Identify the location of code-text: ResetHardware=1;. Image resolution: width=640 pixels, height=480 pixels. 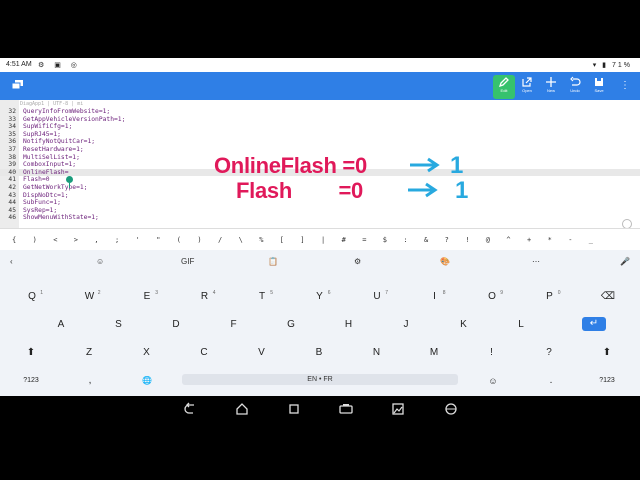
(53, 150).